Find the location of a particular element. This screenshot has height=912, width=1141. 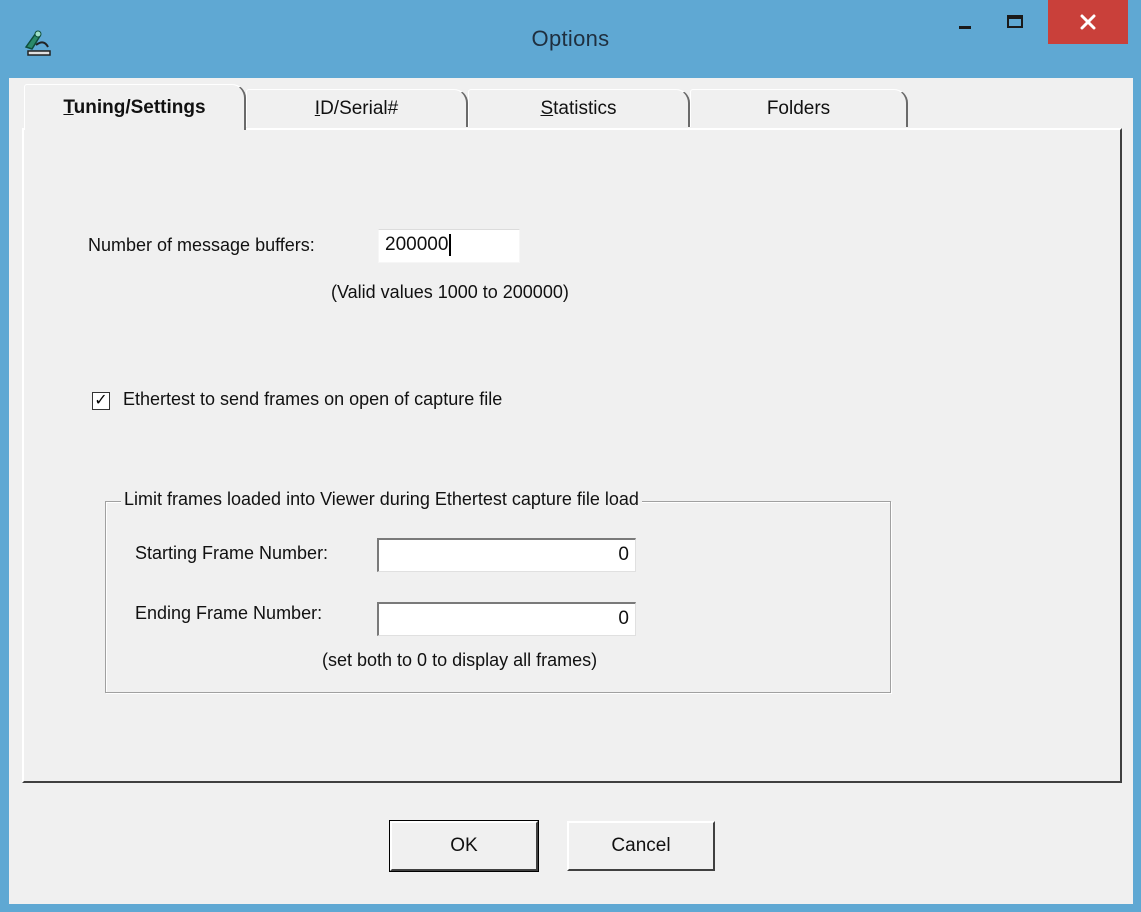

ethertest-checkbox: ✓ is located at coordinates (101, 401).